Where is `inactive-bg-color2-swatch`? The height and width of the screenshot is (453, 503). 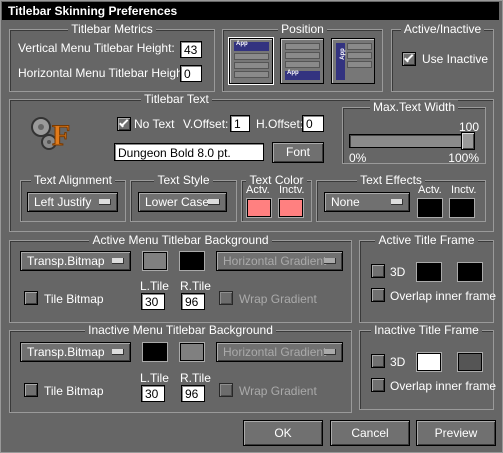
inactive-bg-color2-swatch is located at coordinates (192, 352).